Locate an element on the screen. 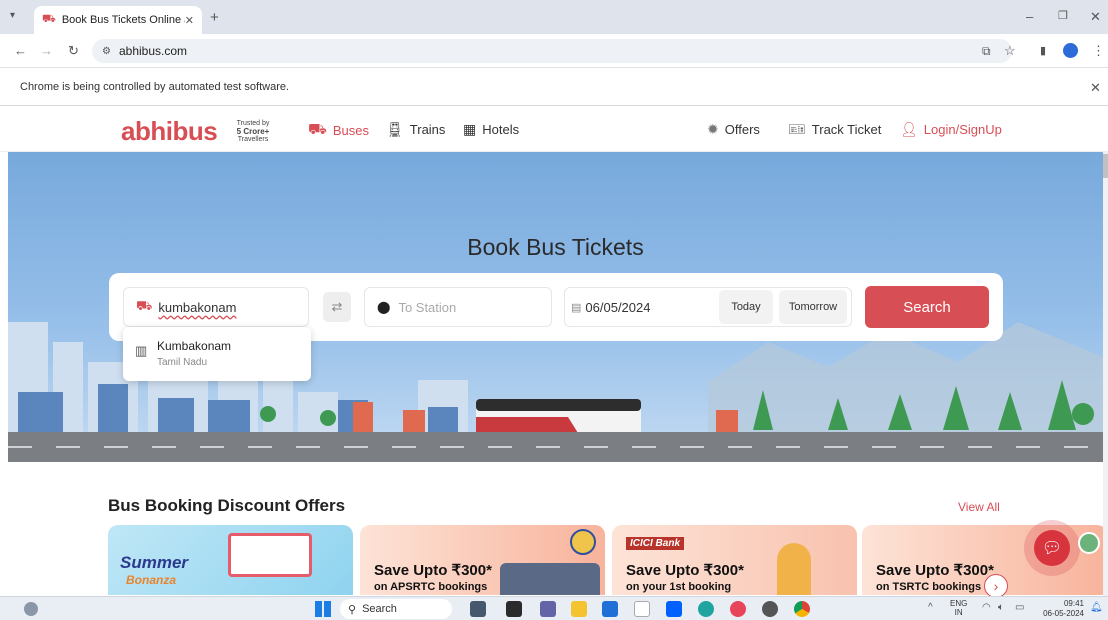 The image size is (1108, 620). chrome-icon is located at coordinates (802, 609).